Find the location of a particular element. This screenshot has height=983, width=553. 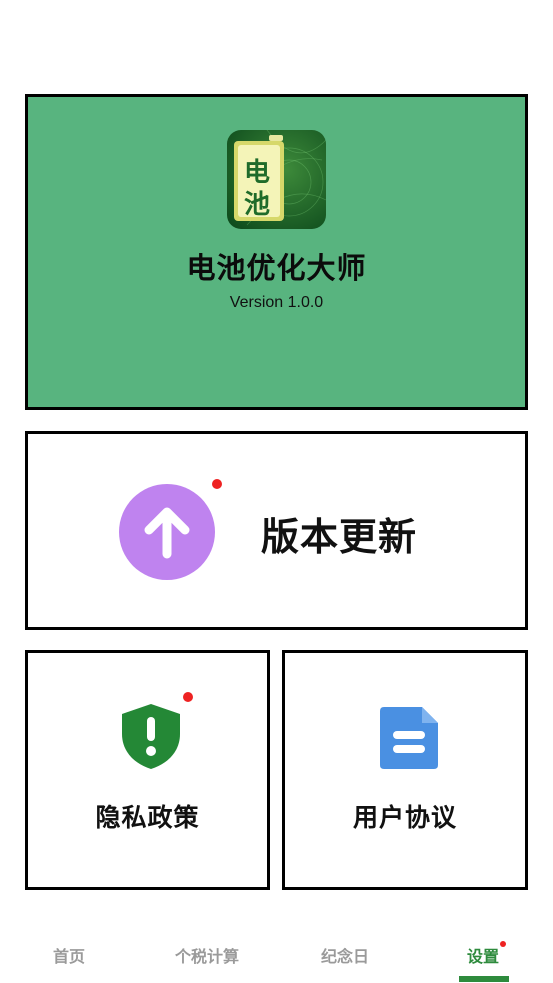

nav-label-settings: 设置 is located at coordinates (482, 956).